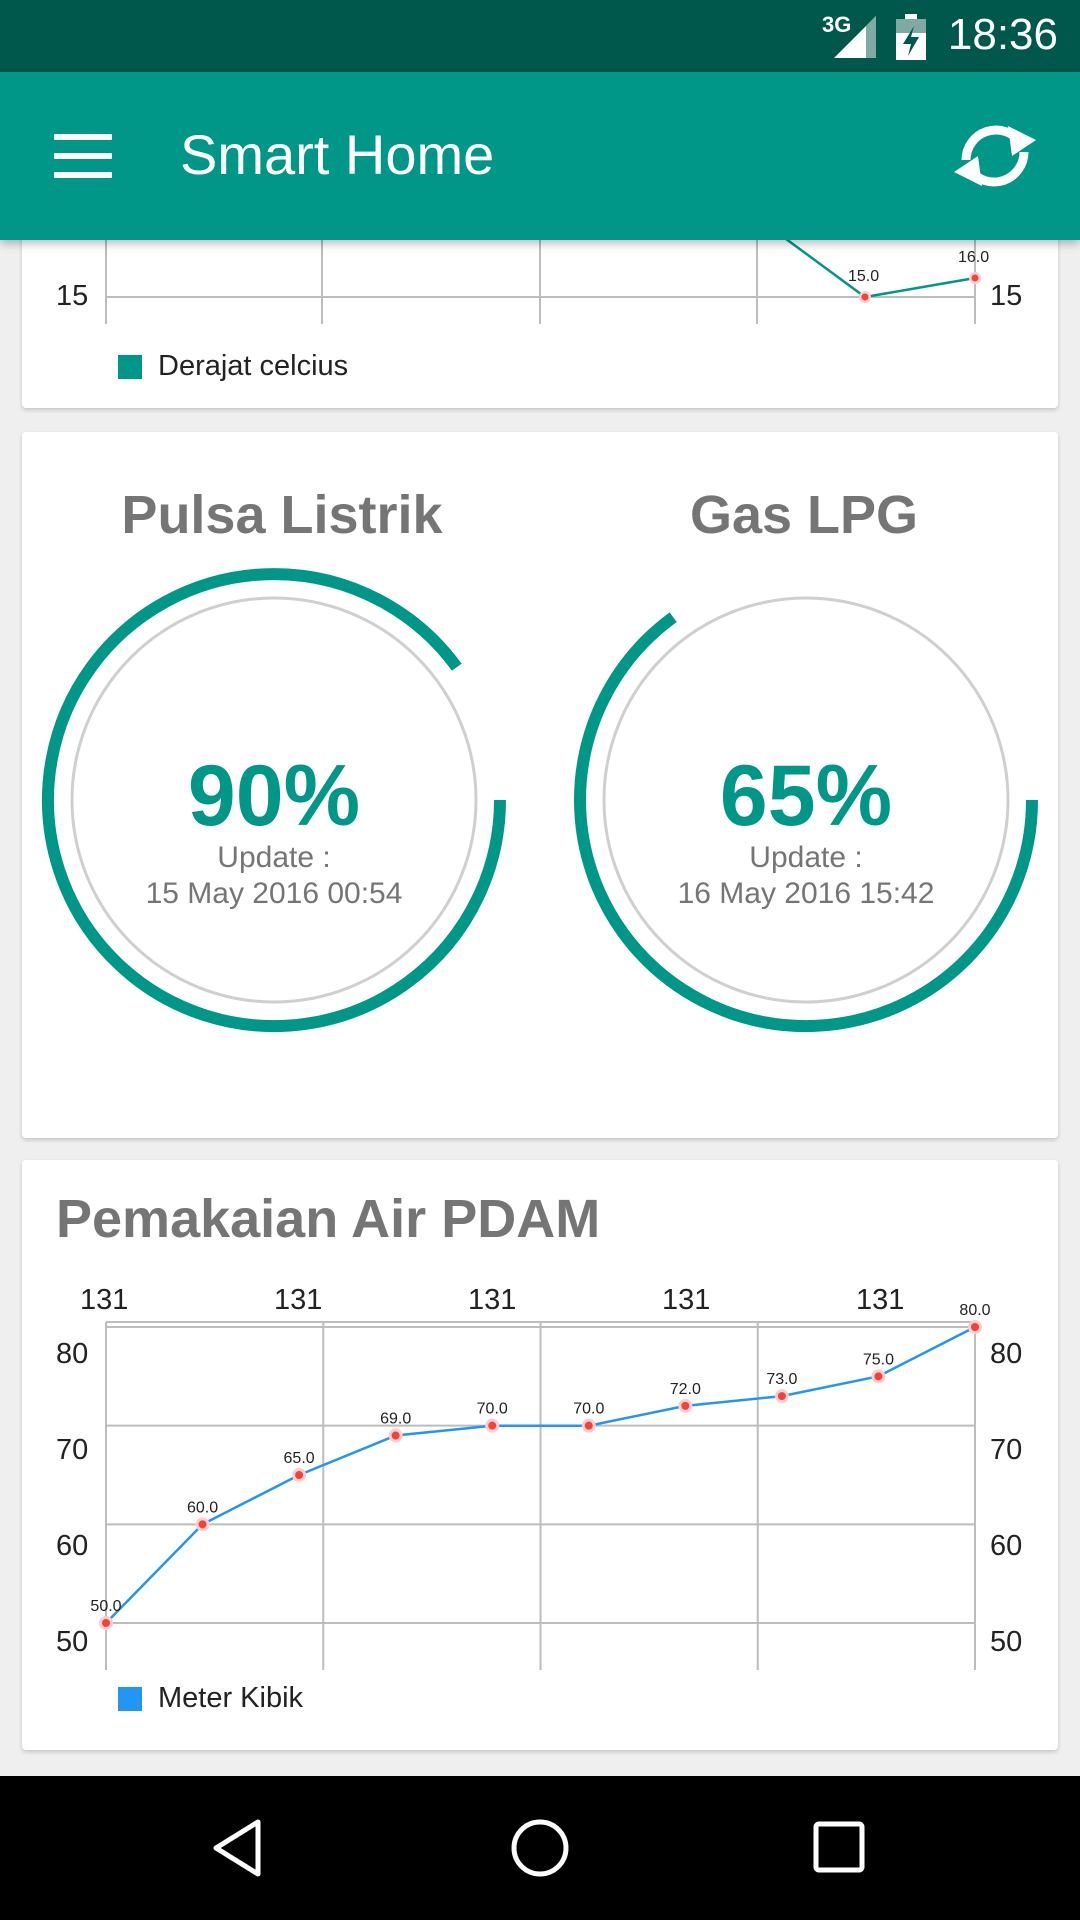 Image resolution: width=1080 pixels, height=1920 pixels. What do you see at coordinates (274, 893) in the screenshot?
I see `gauge-update-time: 15 May 2016 00:54` at bounding box center [274, 893].